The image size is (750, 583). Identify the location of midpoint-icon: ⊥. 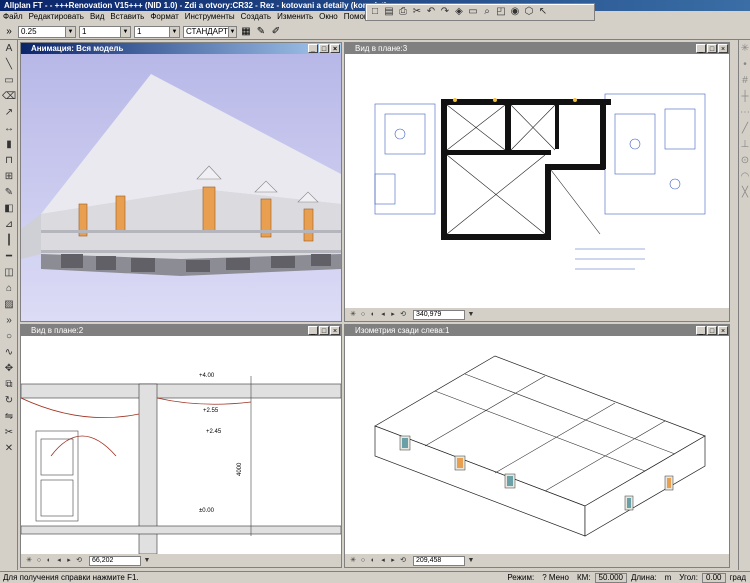
(745, 145).